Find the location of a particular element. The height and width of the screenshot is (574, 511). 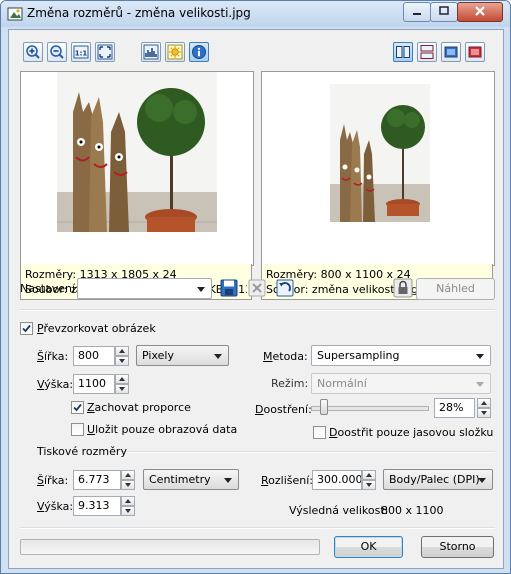

zoom-in-icon is located at coordinates (33, 52).